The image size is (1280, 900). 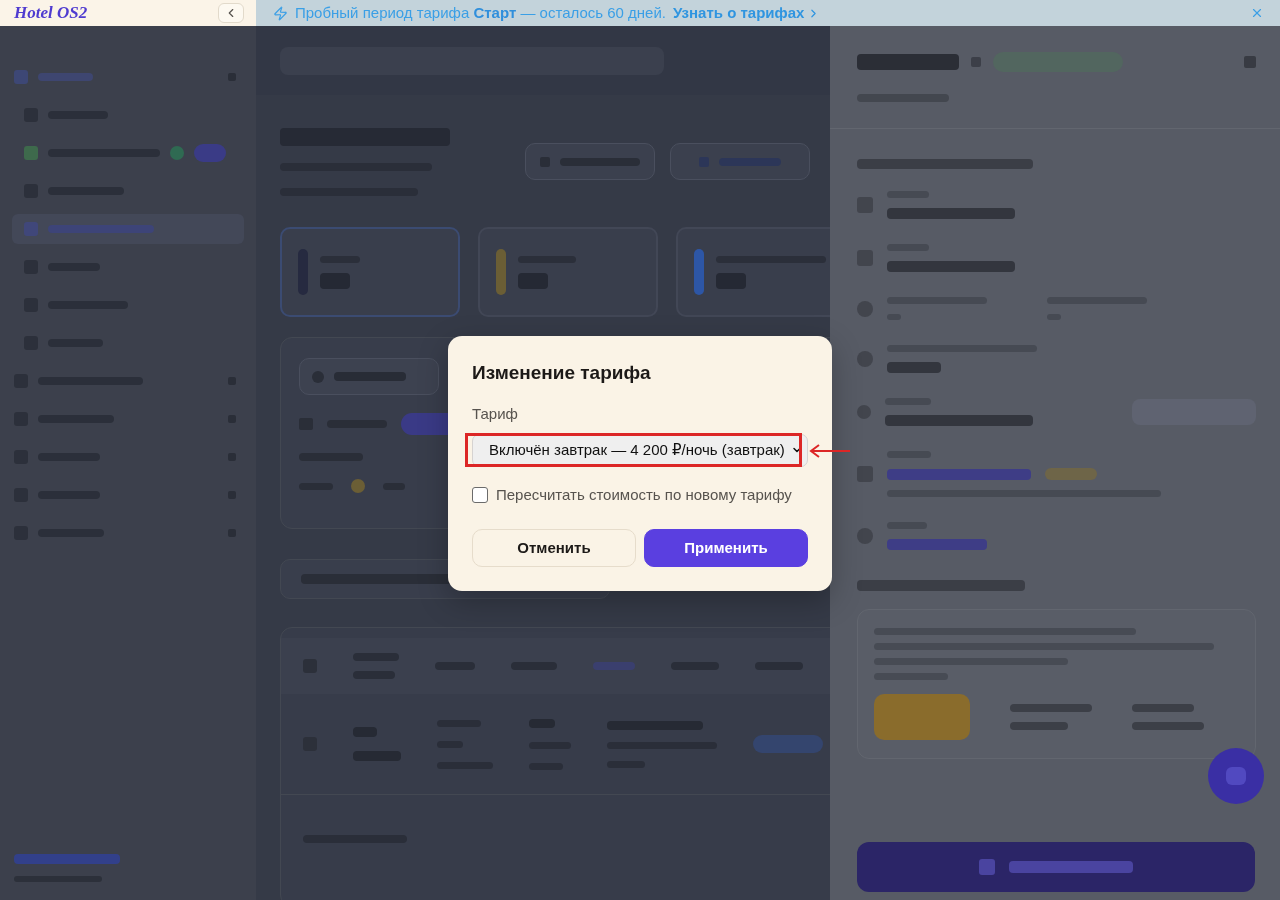 I want to click on close-button, so click(x=1257, y=13).